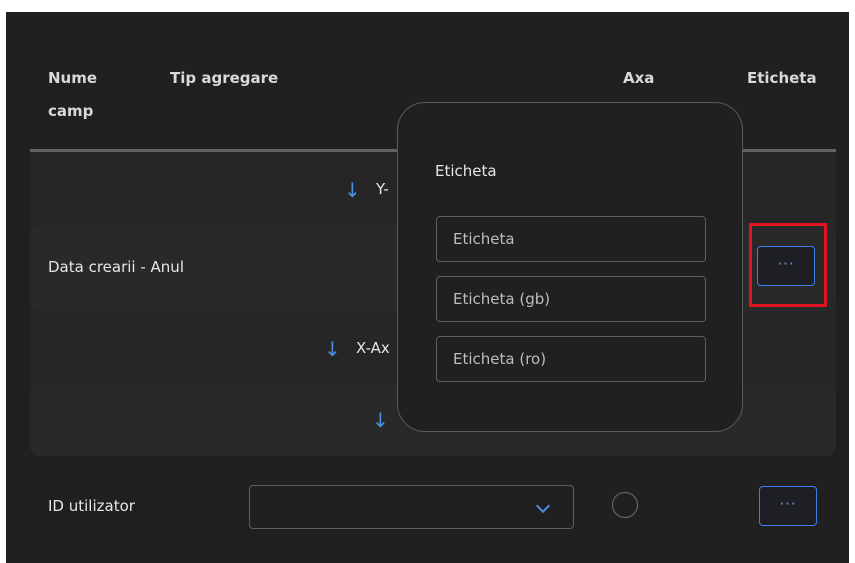 Image resolution: width=855 pixels, height=563 pixels. Describe the element at coordinates (571, 359) in the screenshot. I see `label-ro-input` at that location.